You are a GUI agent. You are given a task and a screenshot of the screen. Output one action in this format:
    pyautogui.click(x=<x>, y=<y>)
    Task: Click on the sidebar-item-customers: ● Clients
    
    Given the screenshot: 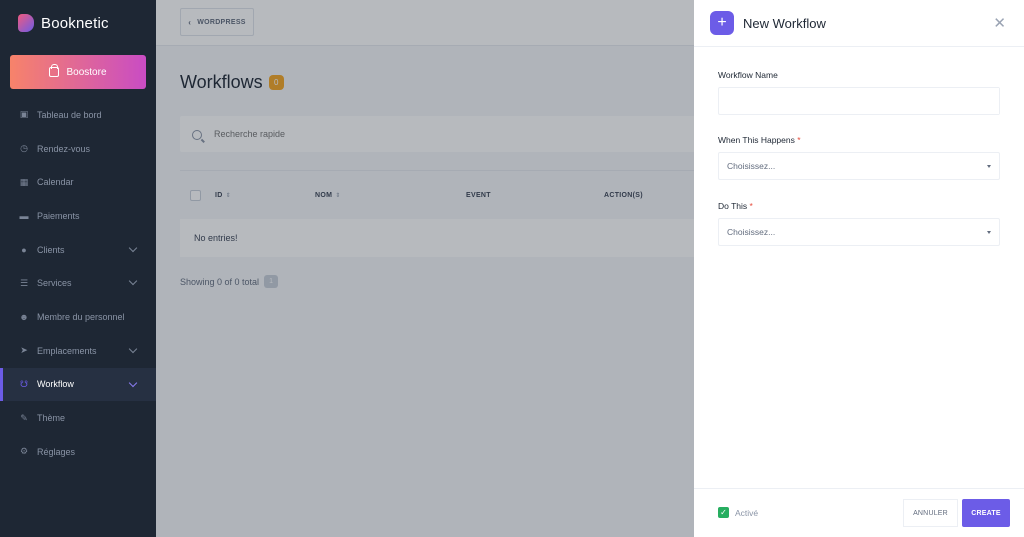 What is the action you would take?
    pyautogui.click(x=78, y=250)
    